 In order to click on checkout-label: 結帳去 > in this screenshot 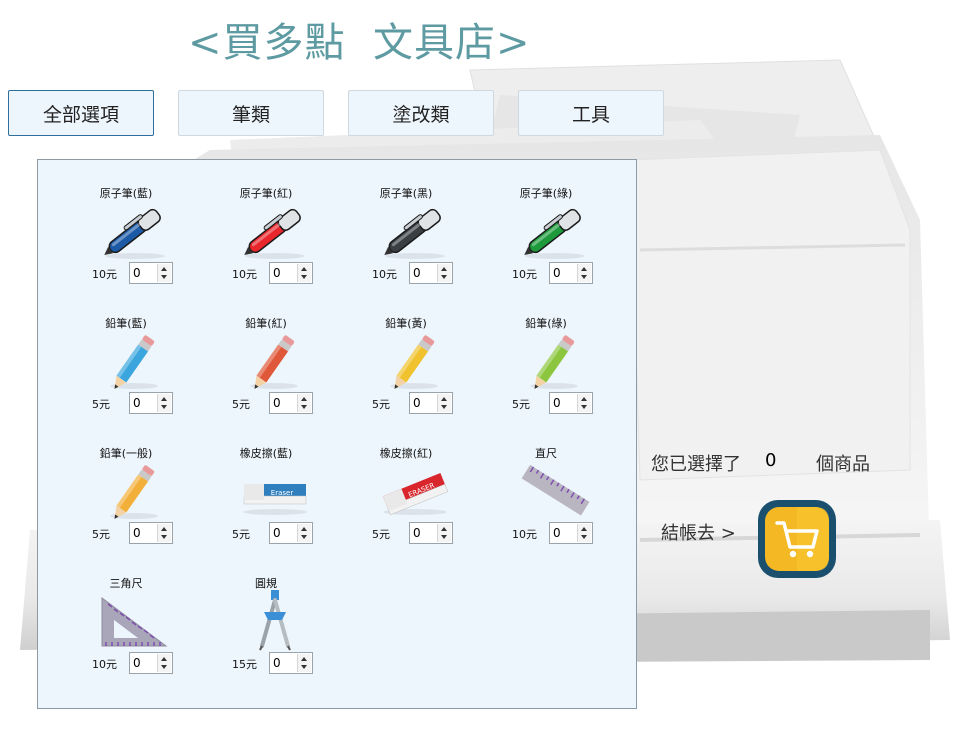, I will do `click(698, 532)`.